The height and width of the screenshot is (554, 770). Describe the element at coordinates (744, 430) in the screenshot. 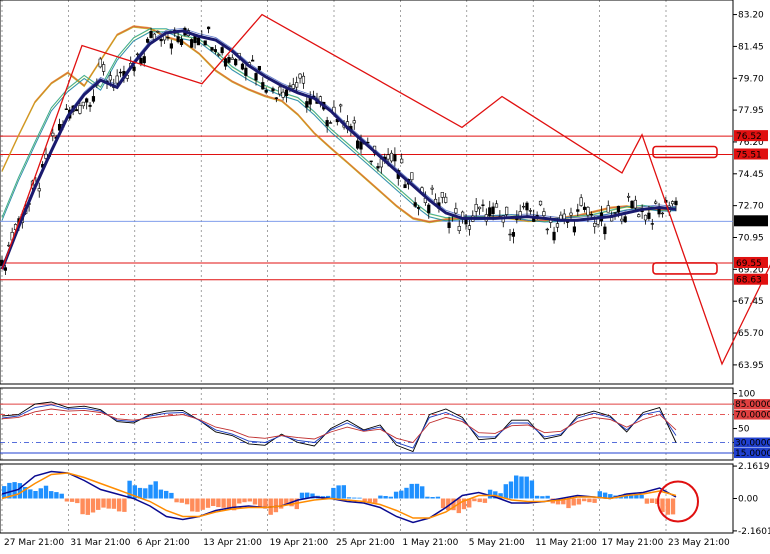

I see `osc-tick-label: 50` at that location.